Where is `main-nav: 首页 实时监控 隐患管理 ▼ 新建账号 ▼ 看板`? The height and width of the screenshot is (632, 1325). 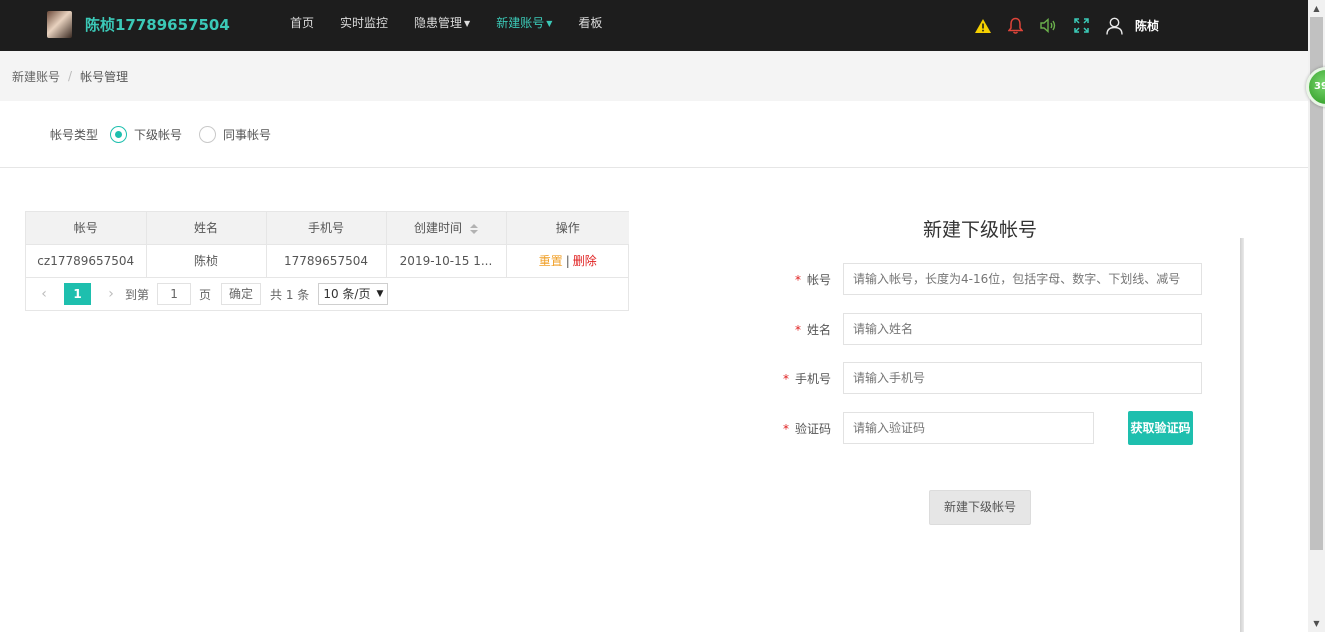 main-nav: 首页 实时监控 隐患管理 ▼ 新建账号 ▼ 看板 is located at coordinates (446, 25).